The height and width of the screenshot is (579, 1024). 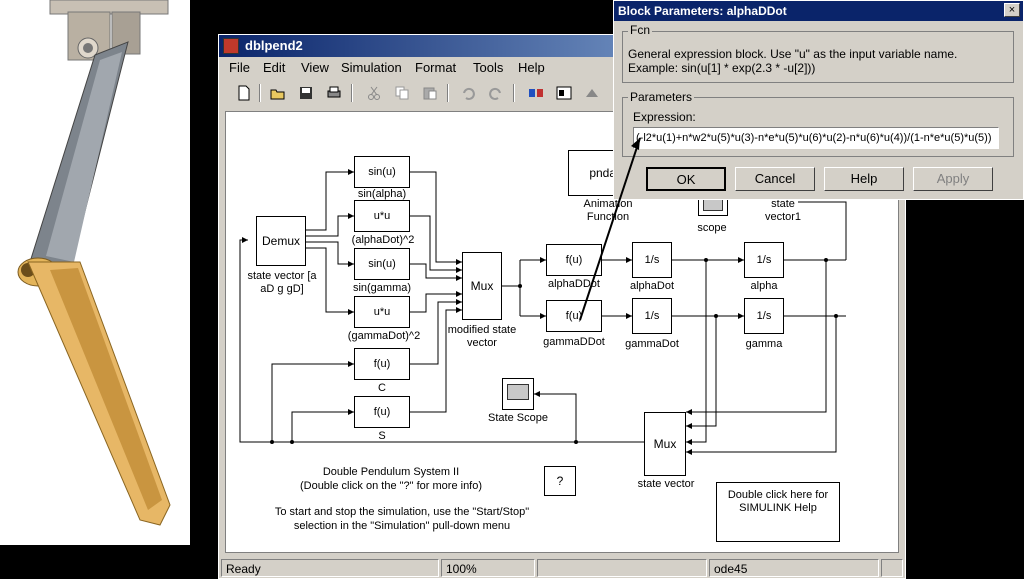 I want to click on annotation-arrow, so click(x=610, y=229).